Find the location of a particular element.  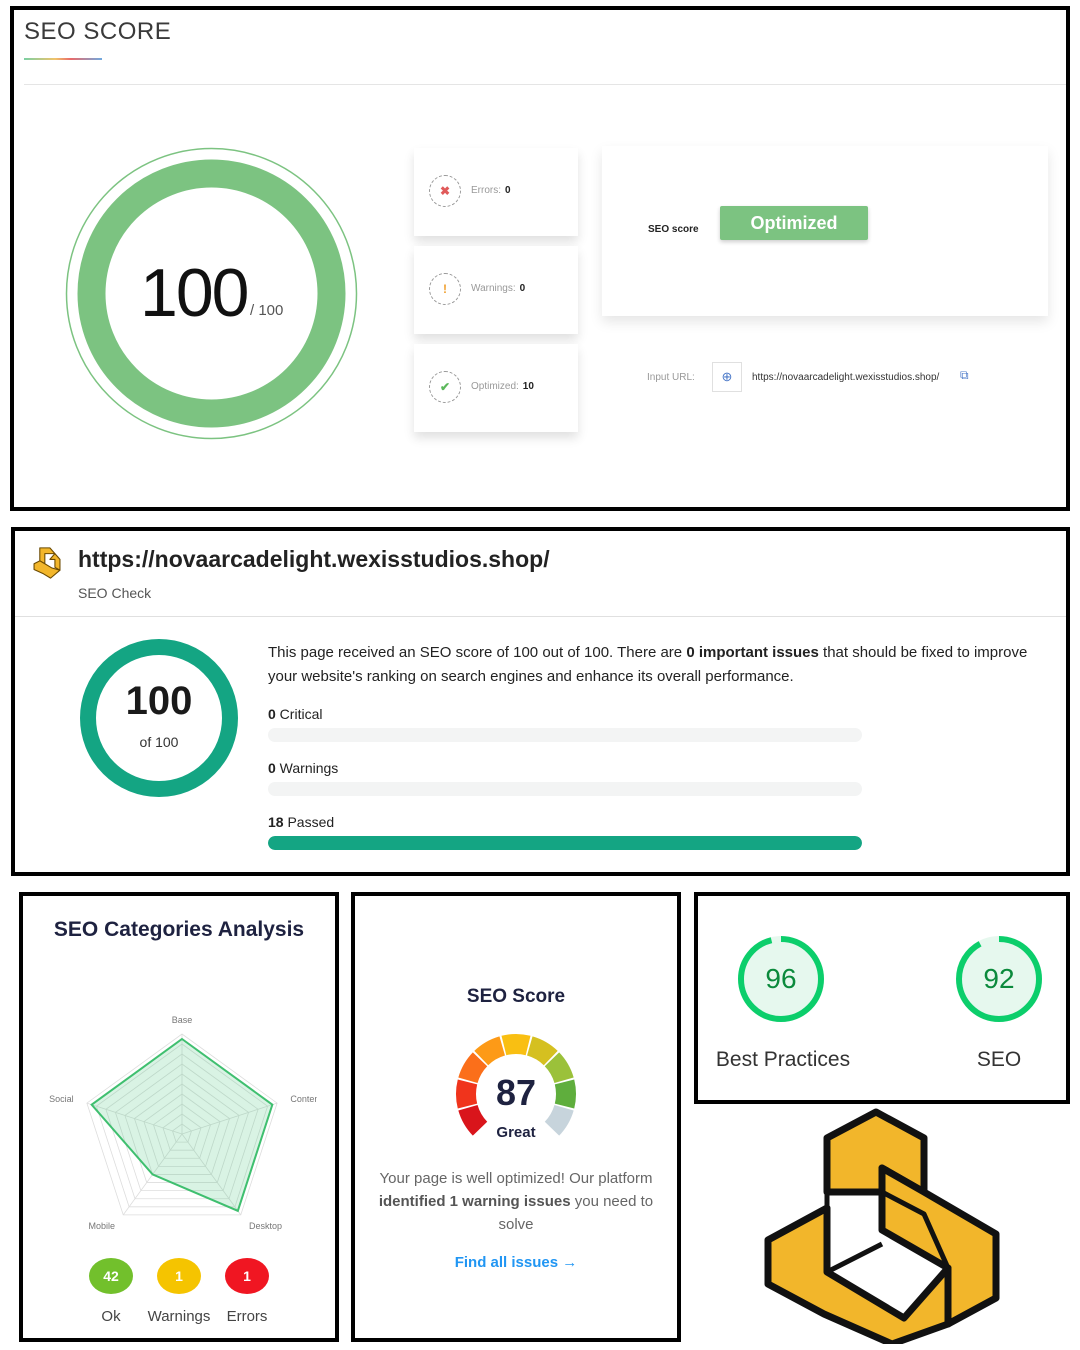

warning-icon: ! is located at coordinates (445, 289).